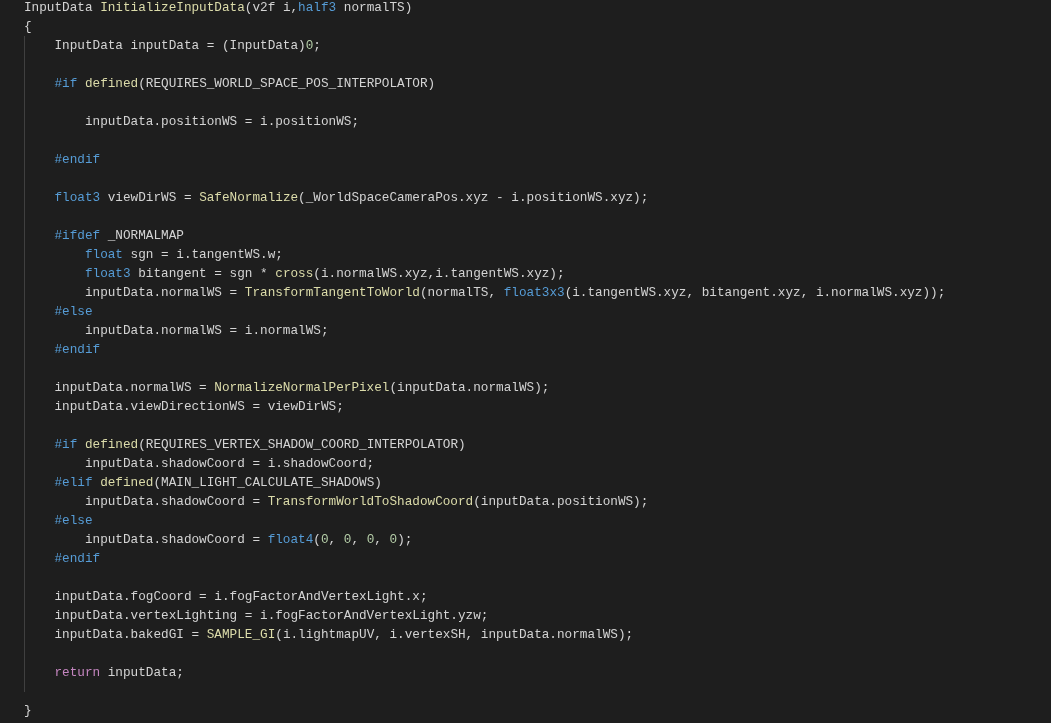 The height and width of the screenshot is (723, 1051). I want to click on code-line: inputData.vertexLighting = i.fogFactorAndVertexLight.yzw;, so click(271, 616).